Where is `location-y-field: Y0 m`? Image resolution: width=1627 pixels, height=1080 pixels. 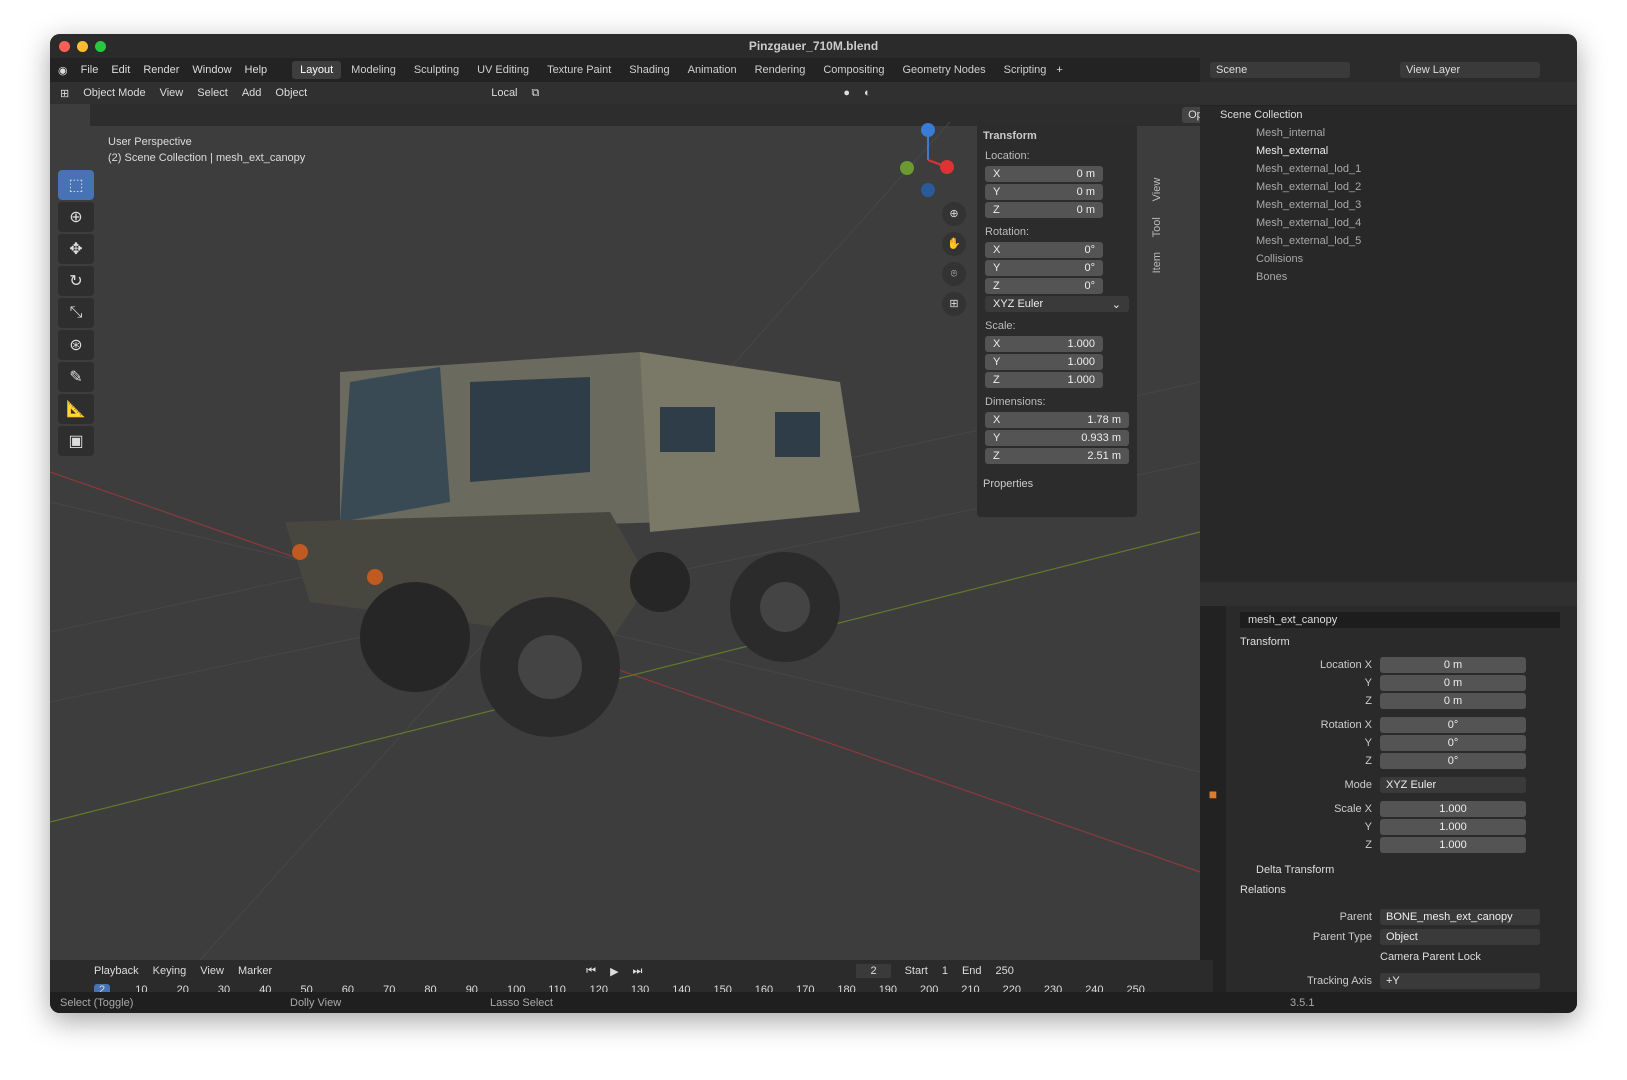 location-y-field: Y0 m is located at coordinates (1044, 192).